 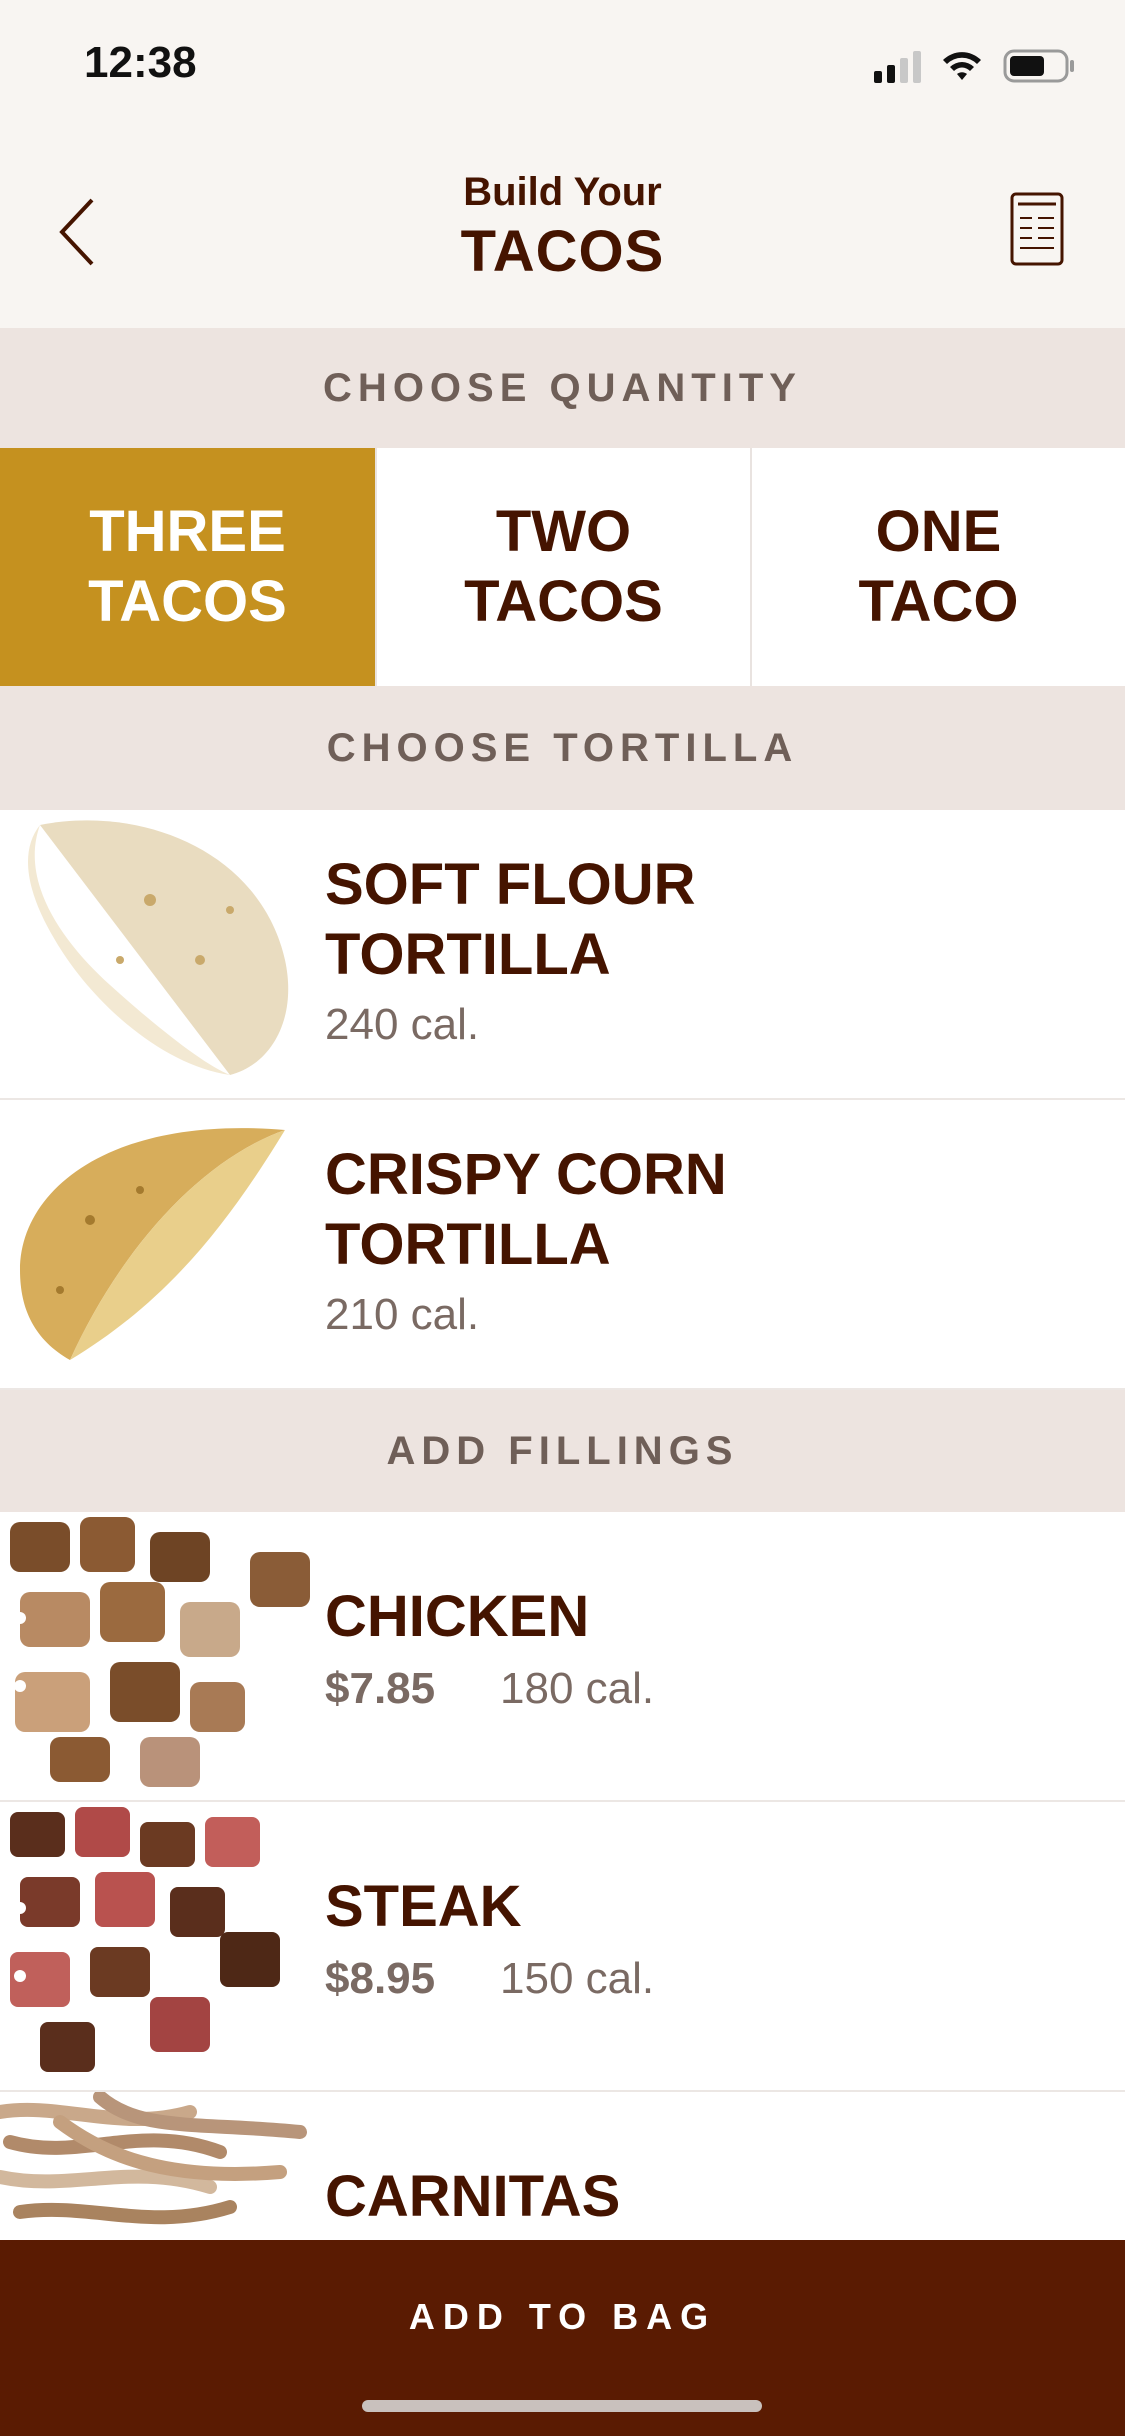 I want to click on quantity-selector: THREE TACOS TWO TACOS ONE TACO, so click(x=562, y=567).